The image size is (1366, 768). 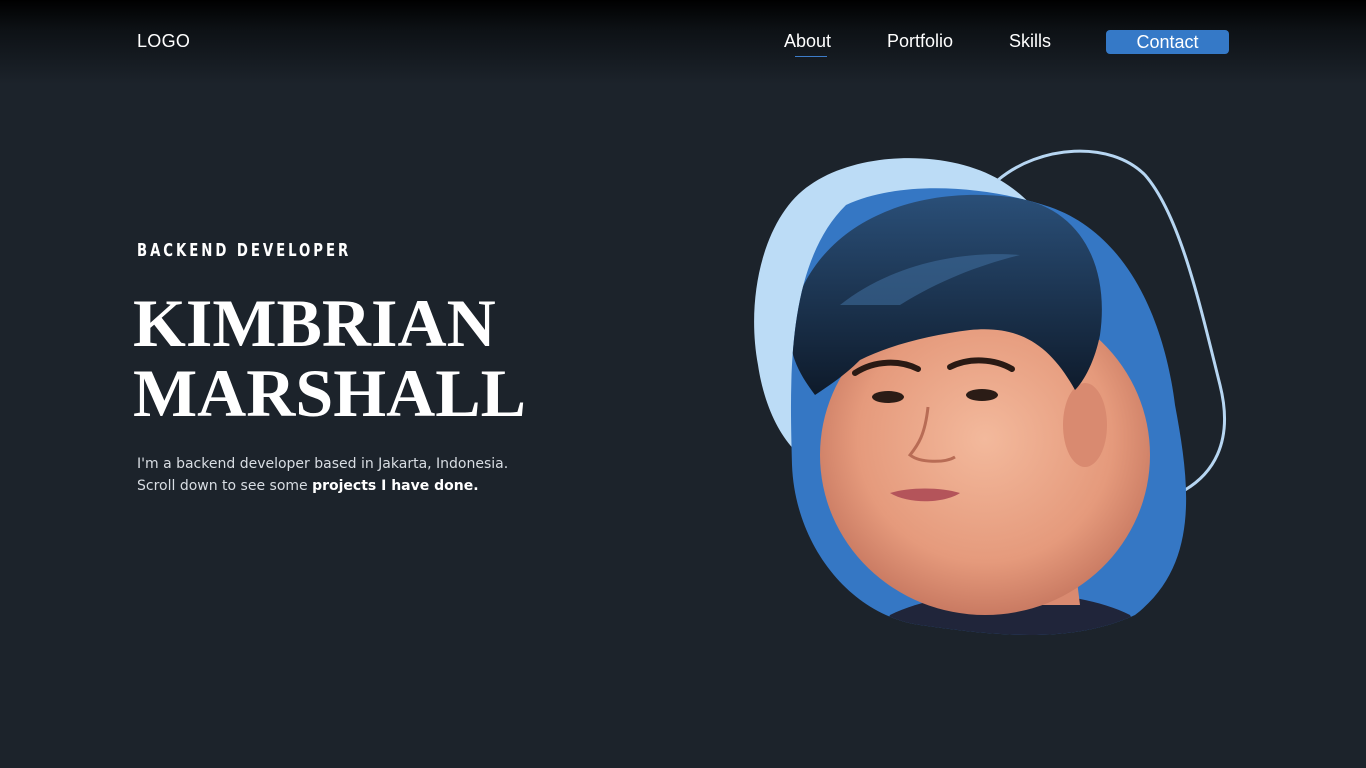 I want to click on nav-about-link: About, so click(x=807, y=44).